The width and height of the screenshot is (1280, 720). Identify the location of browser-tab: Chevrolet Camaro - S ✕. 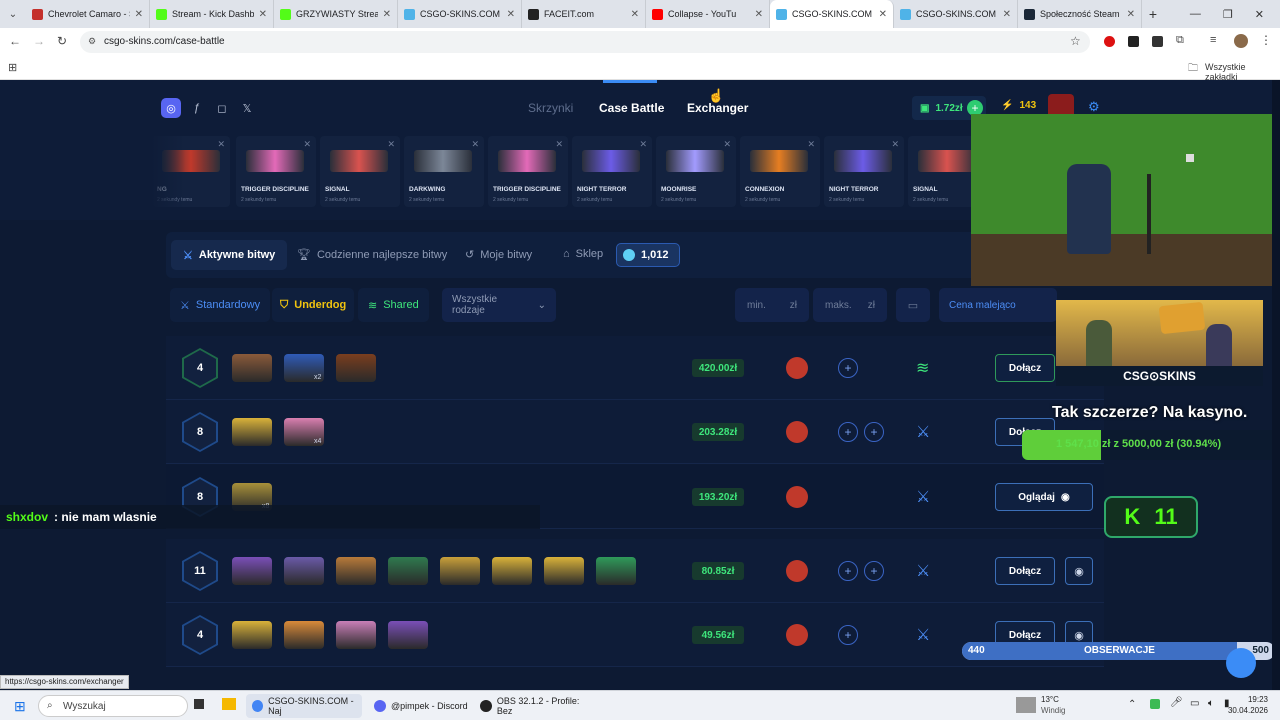
(88, 14).